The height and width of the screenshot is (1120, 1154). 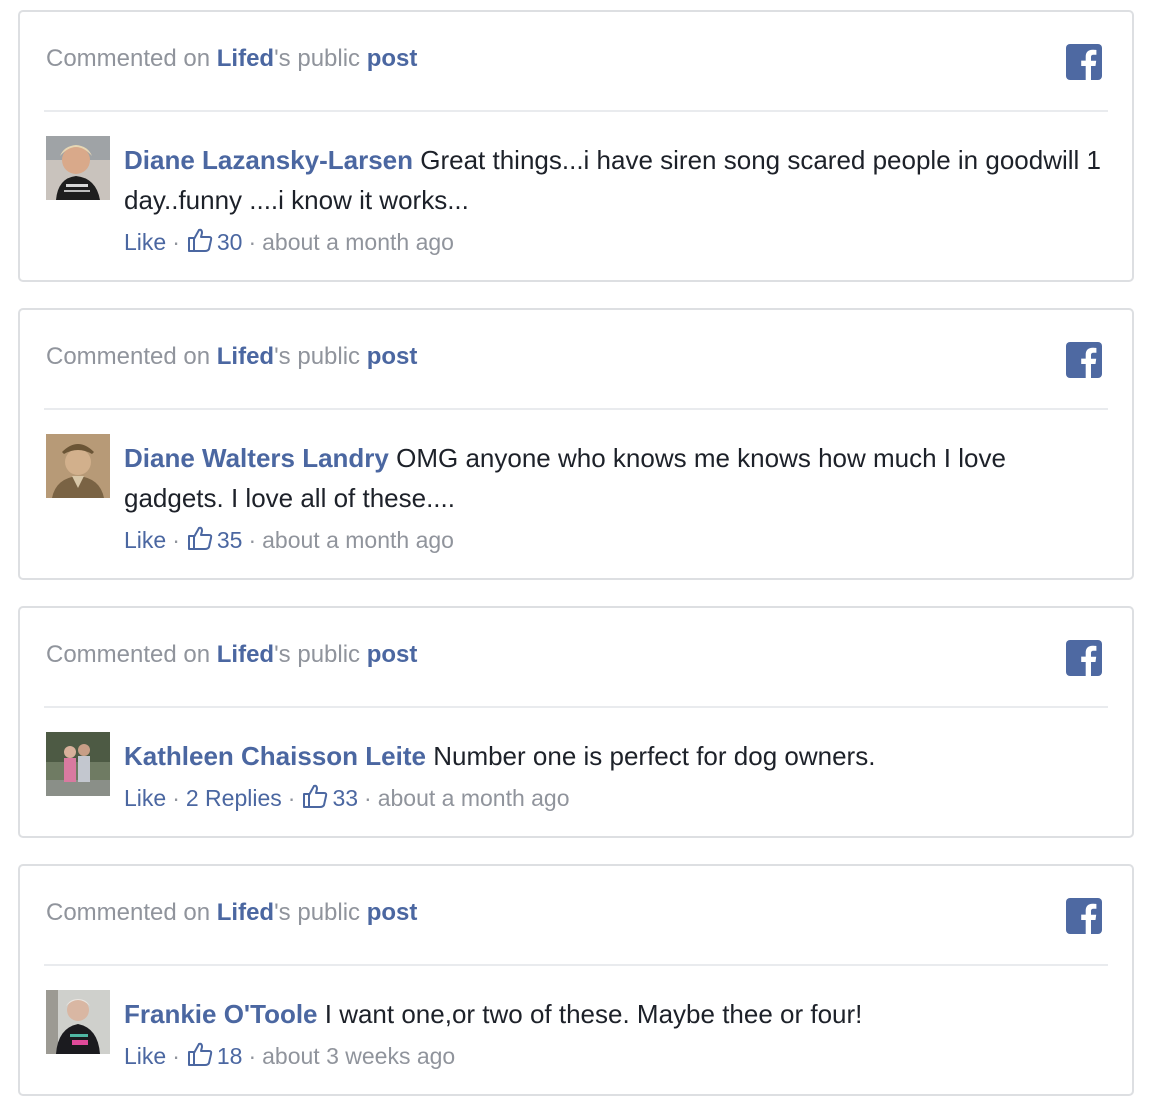 I want to click on comment-actions: Like · 30 · about a month ago, so click(x=616, y=241).